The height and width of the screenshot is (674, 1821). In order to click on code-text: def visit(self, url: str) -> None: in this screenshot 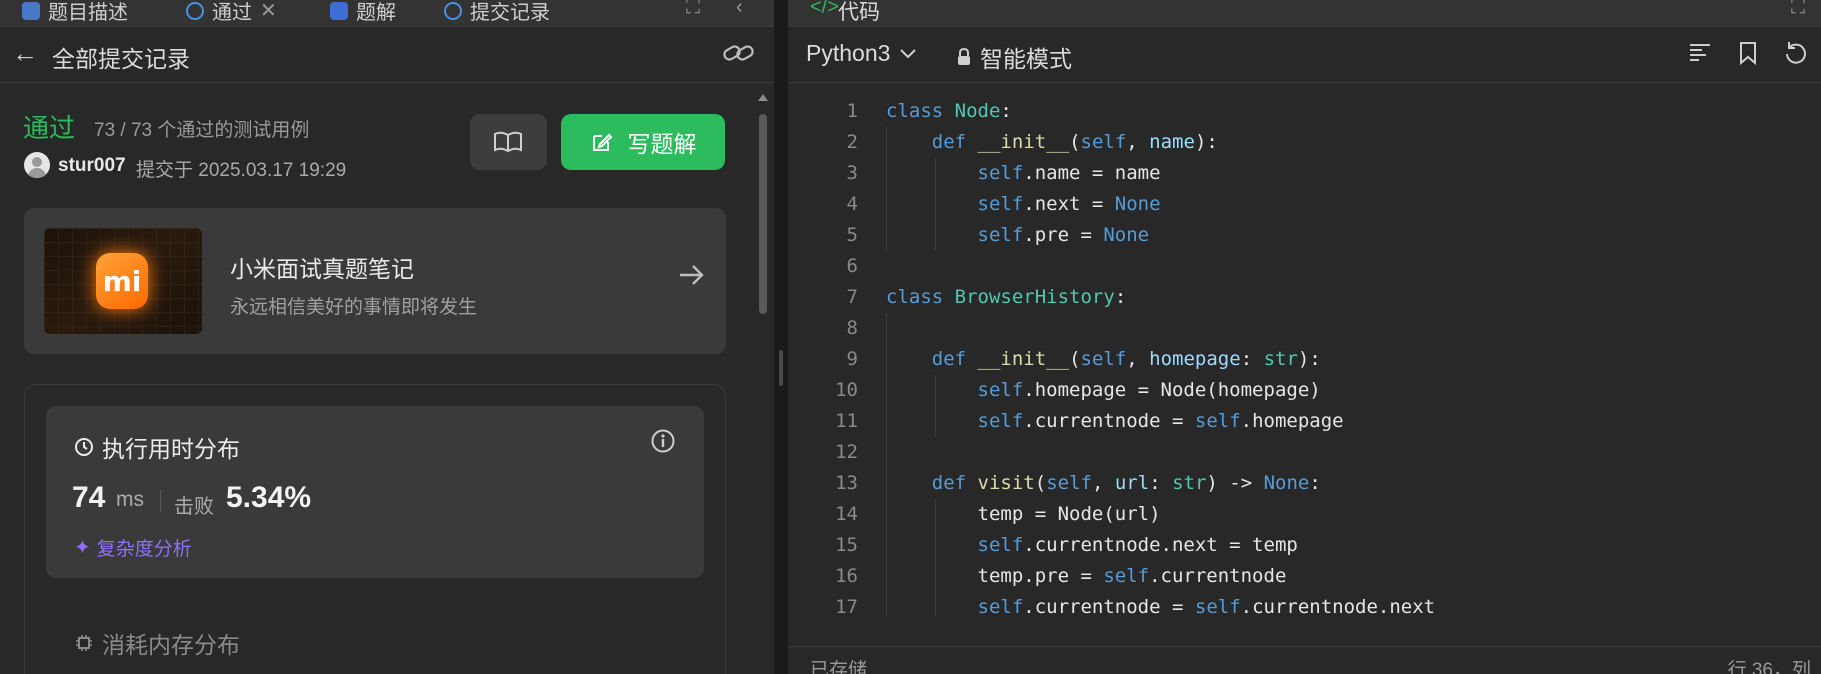, I will do `click(1126, 483)`.